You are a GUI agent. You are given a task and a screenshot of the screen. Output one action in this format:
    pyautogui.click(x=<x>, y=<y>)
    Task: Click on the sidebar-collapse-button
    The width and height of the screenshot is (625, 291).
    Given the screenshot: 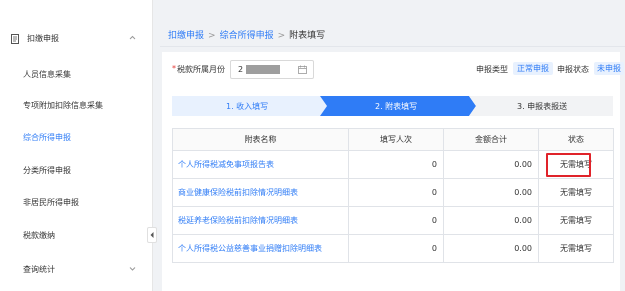 What is the action you would take?
    pyautogui.click(x=152, y=235)
    